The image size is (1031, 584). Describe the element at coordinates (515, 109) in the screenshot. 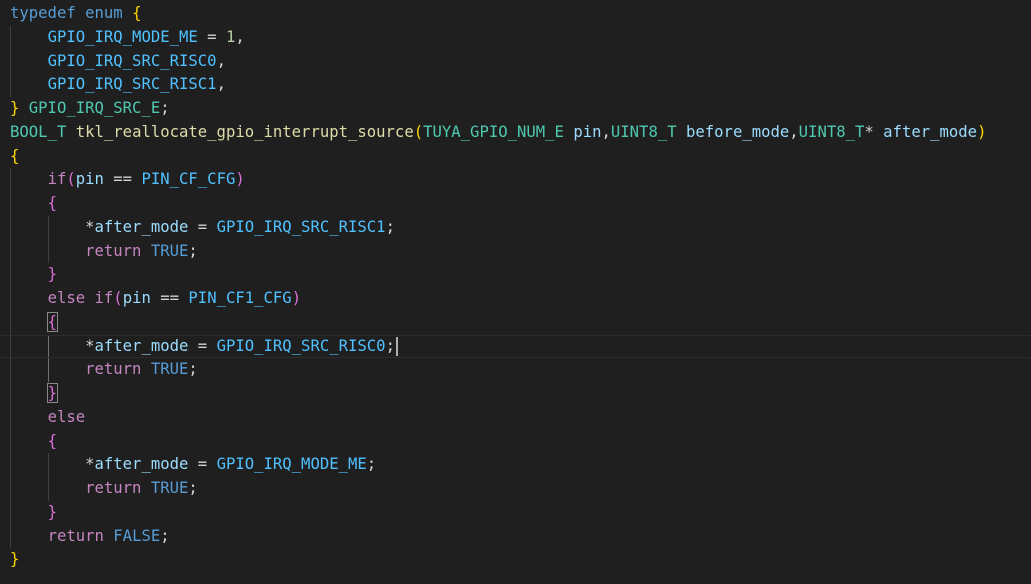

I see `code-line: } GPIO_IRQ_SRC_E;` at that location.